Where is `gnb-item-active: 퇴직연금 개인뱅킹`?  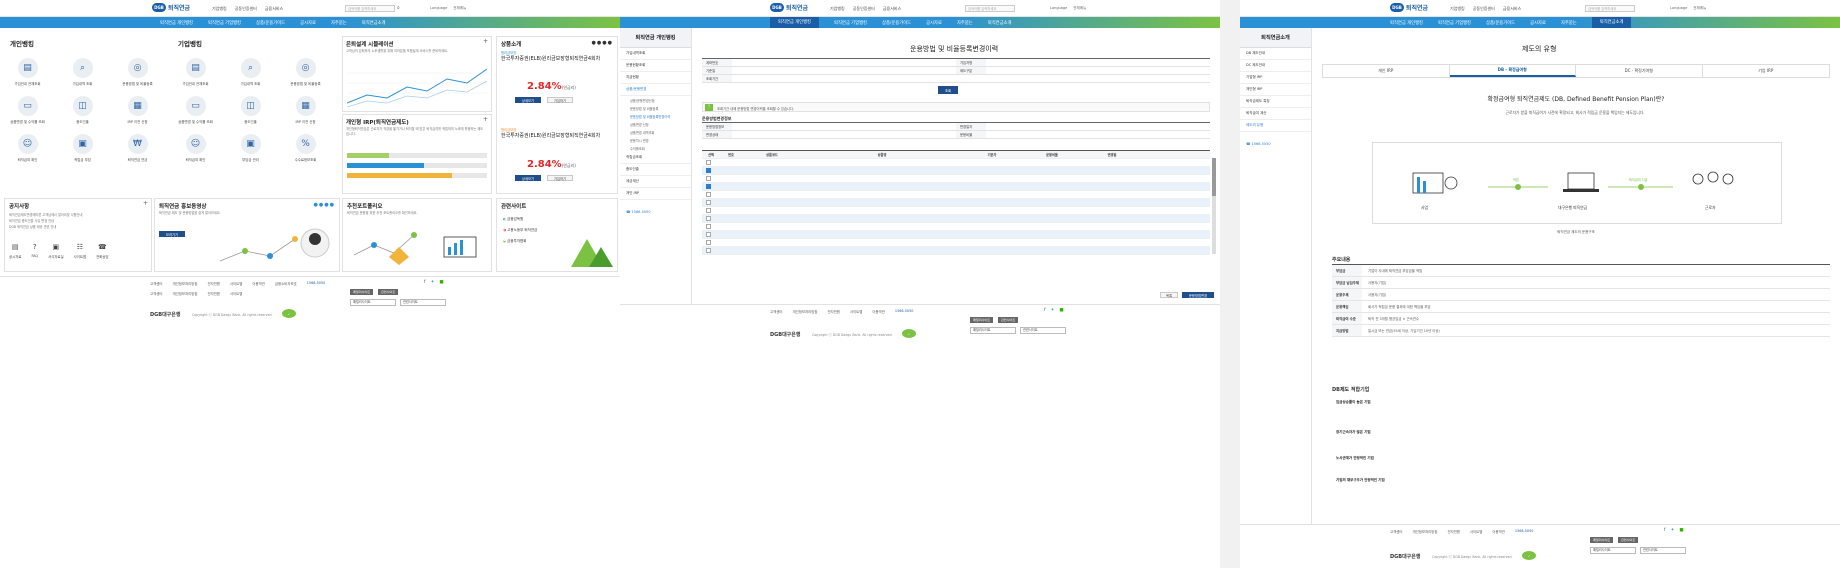 gnb-item-active: 퇴직연금 개인뱅킹 is located at coordinates (794, 22).